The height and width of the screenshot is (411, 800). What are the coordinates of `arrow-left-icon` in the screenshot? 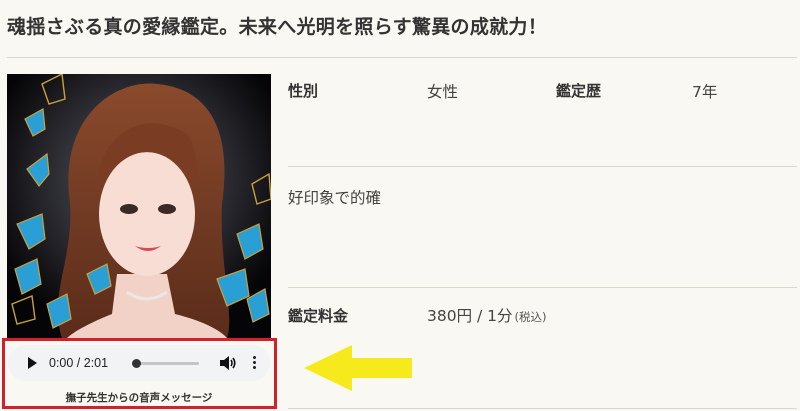 It's located at (359, 368).